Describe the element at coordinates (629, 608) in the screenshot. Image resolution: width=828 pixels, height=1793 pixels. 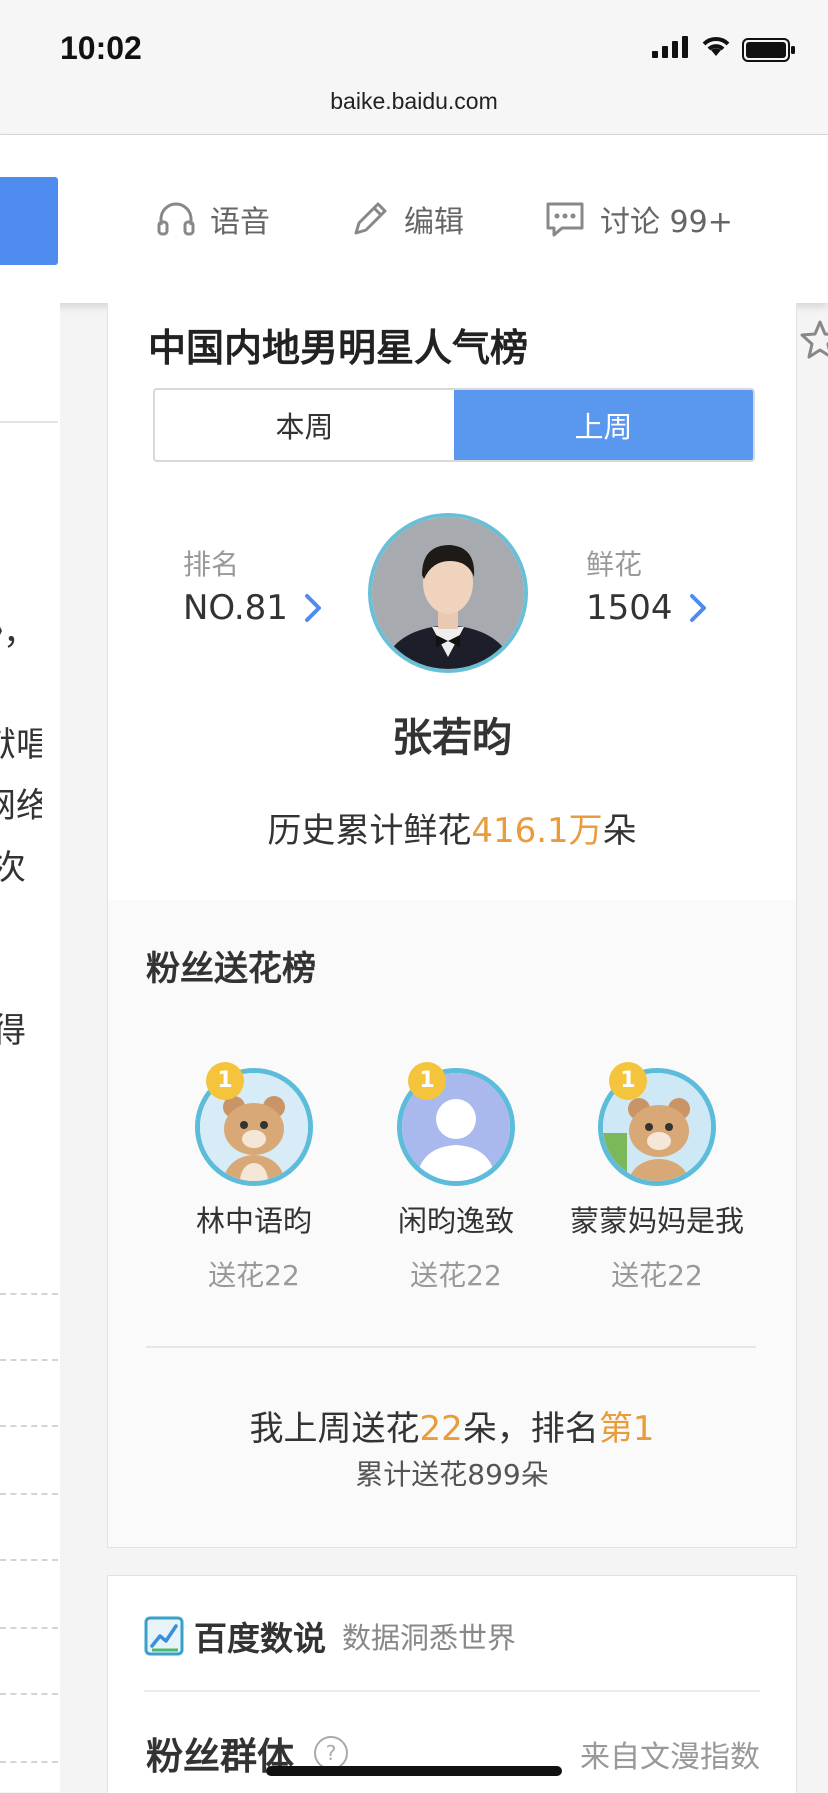
I see `flowers-value: 1504` at that location.